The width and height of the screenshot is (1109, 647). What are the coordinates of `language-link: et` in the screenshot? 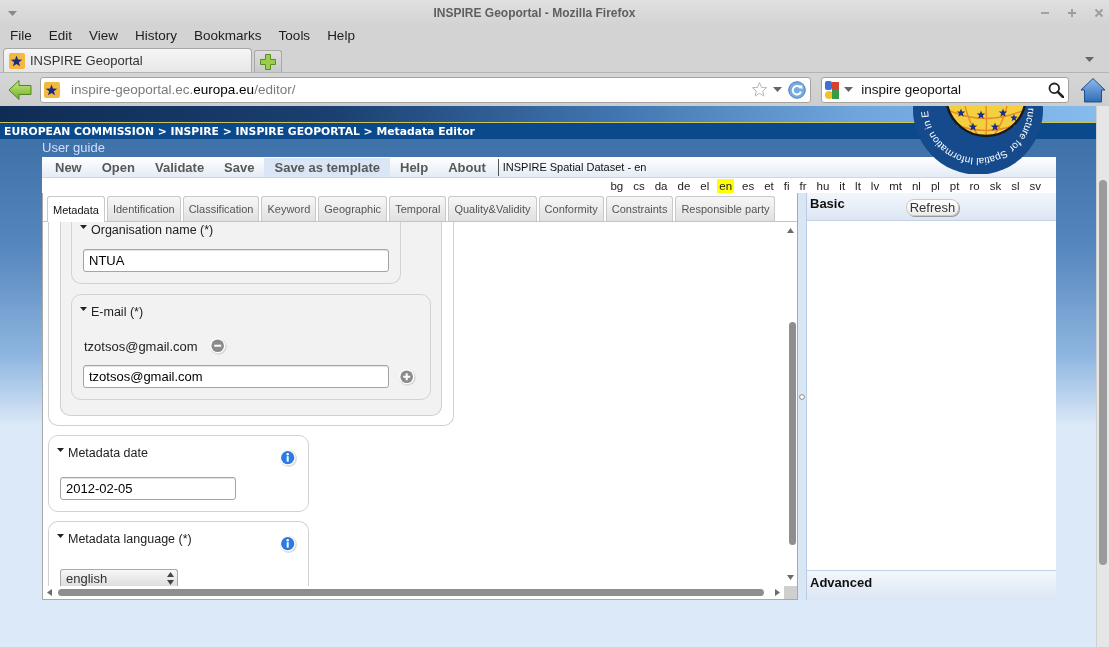 It's located at (769, 185).